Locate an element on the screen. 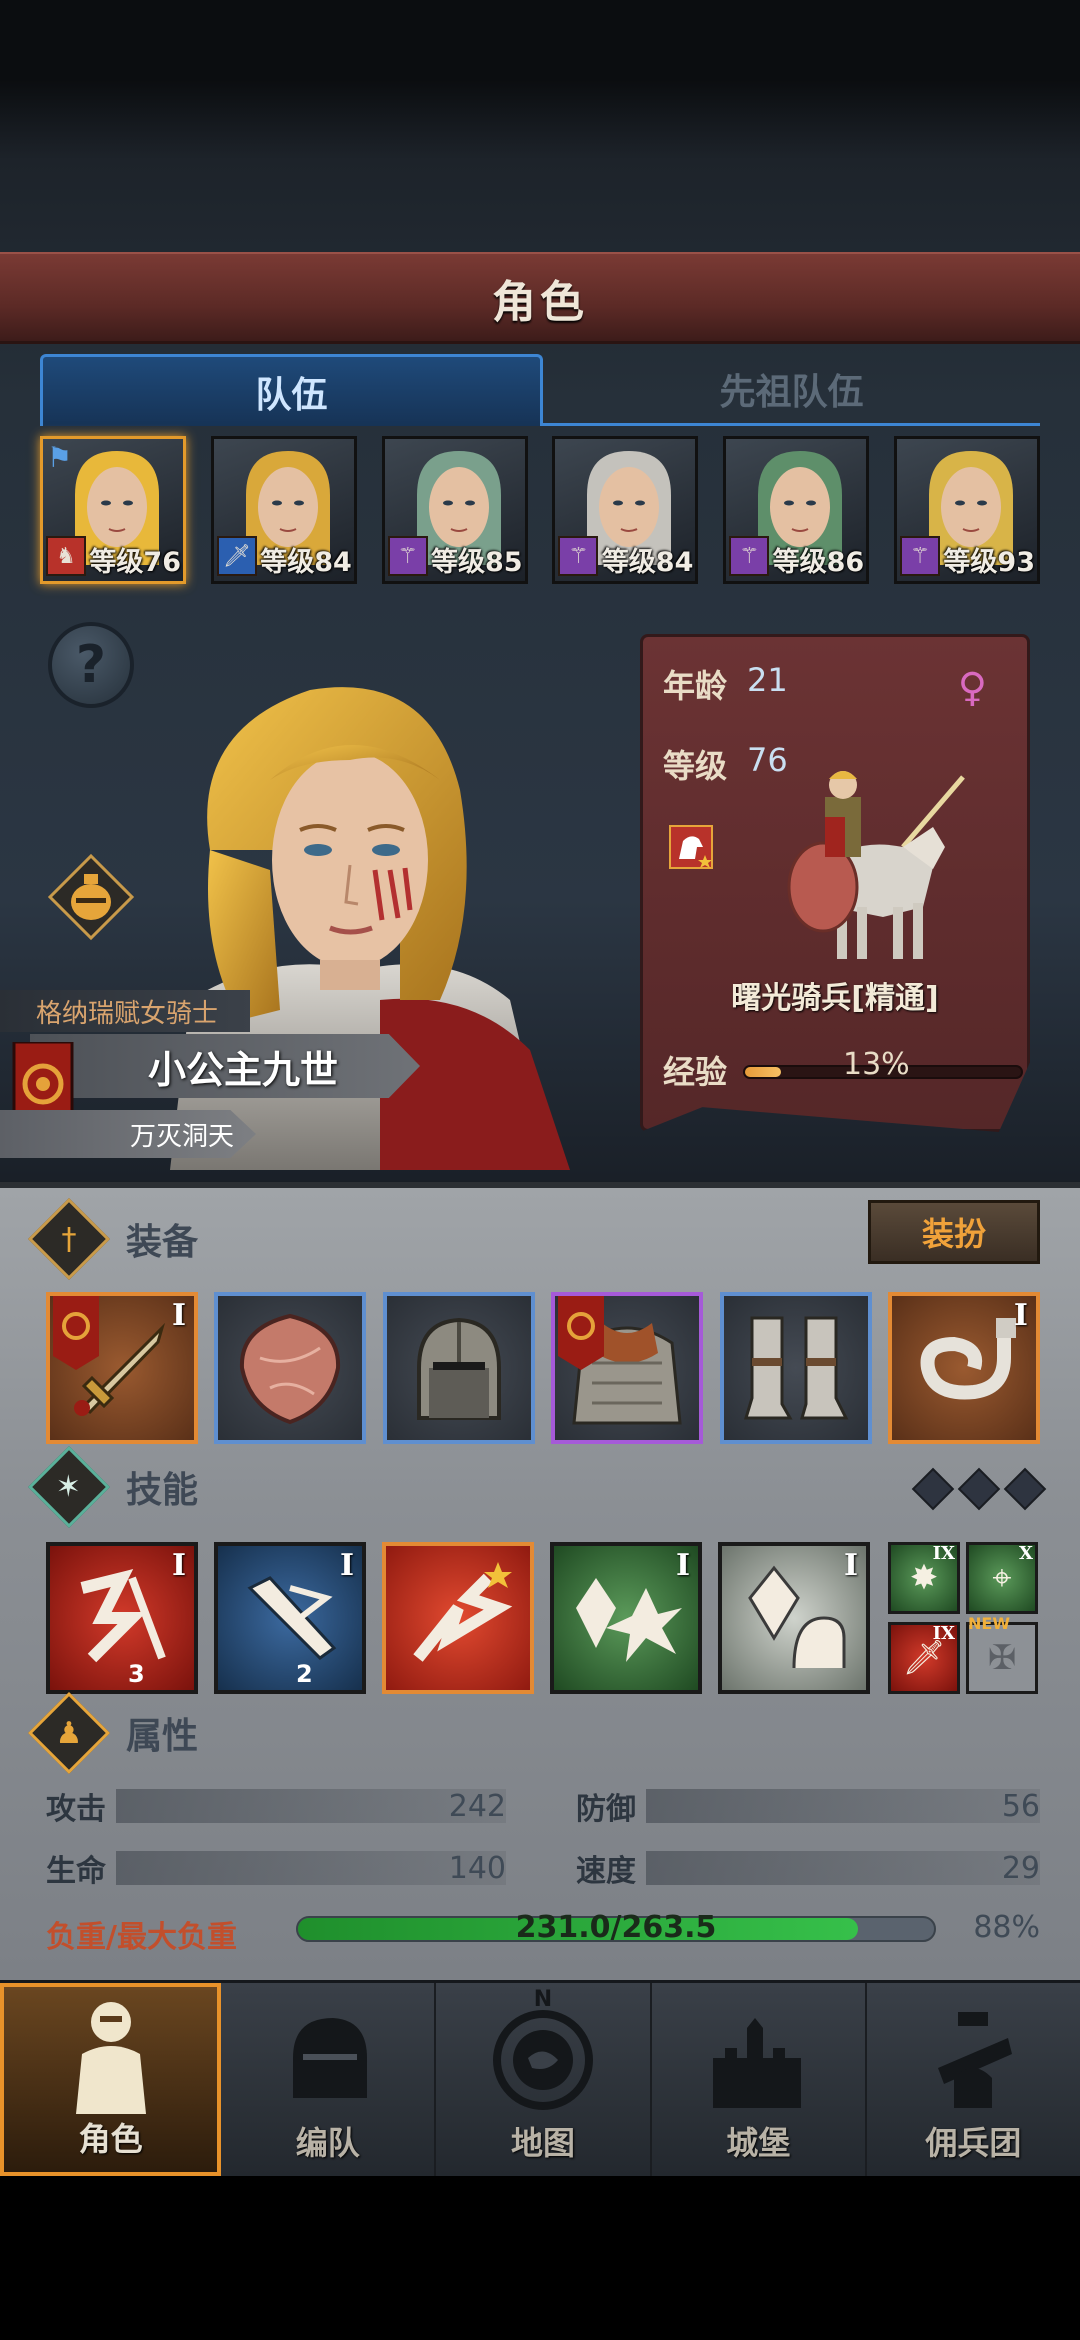  passive-tier: X is located at coordinates (1026, 1553).